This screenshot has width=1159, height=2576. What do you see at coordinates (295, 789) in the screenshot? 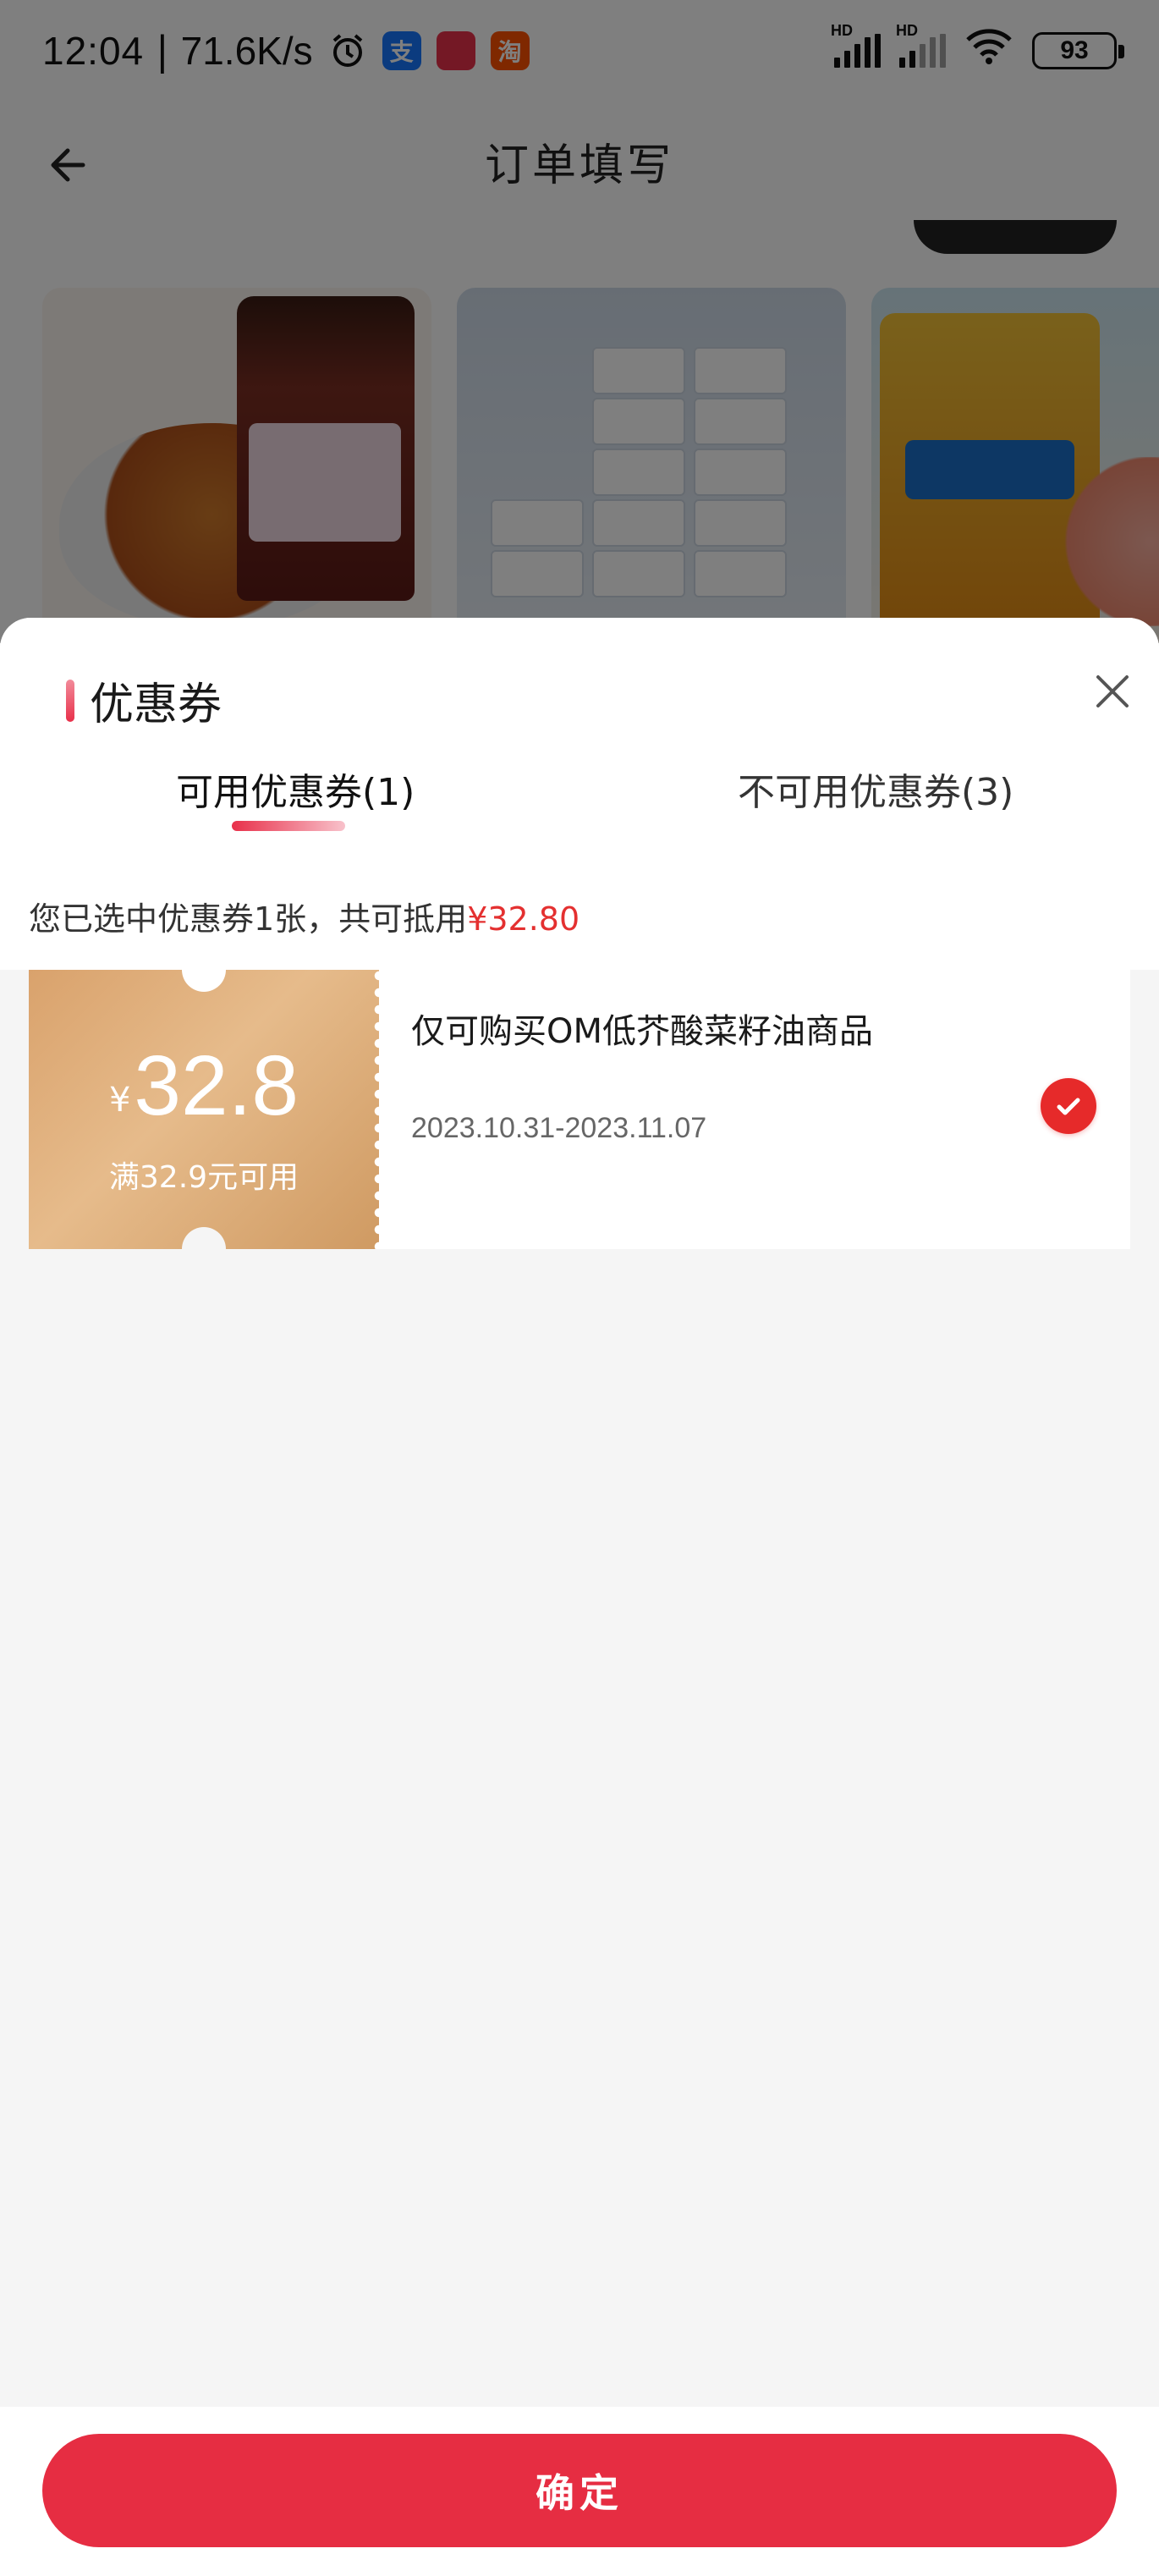
I see `tab-available-coupons: 可用优惠券(1)` at bounding box center [295, 789].